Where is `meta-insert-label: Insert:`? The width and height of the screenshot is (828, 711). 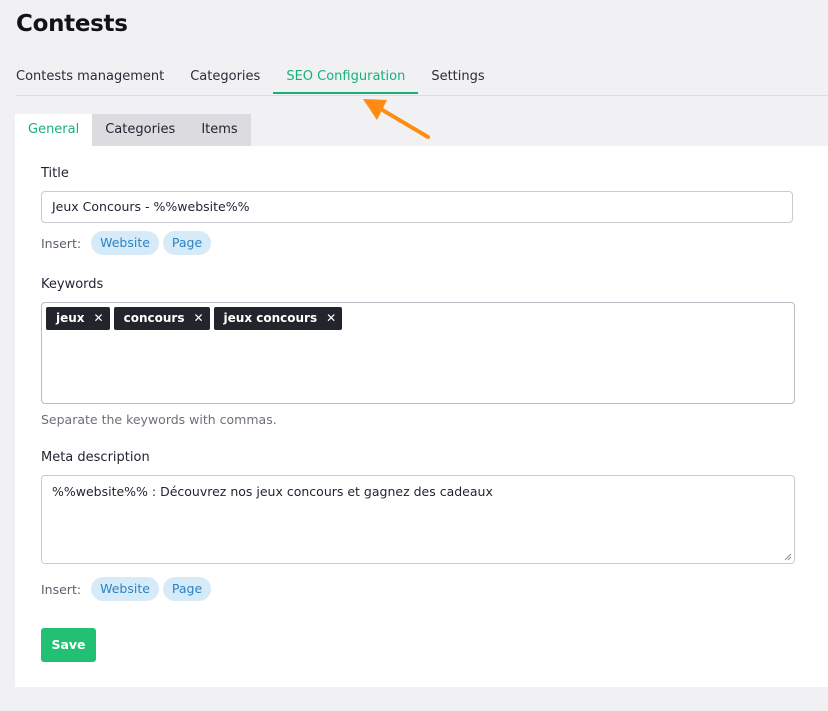
meta-insert-label: Insert: is located at coordinates (61, 589).